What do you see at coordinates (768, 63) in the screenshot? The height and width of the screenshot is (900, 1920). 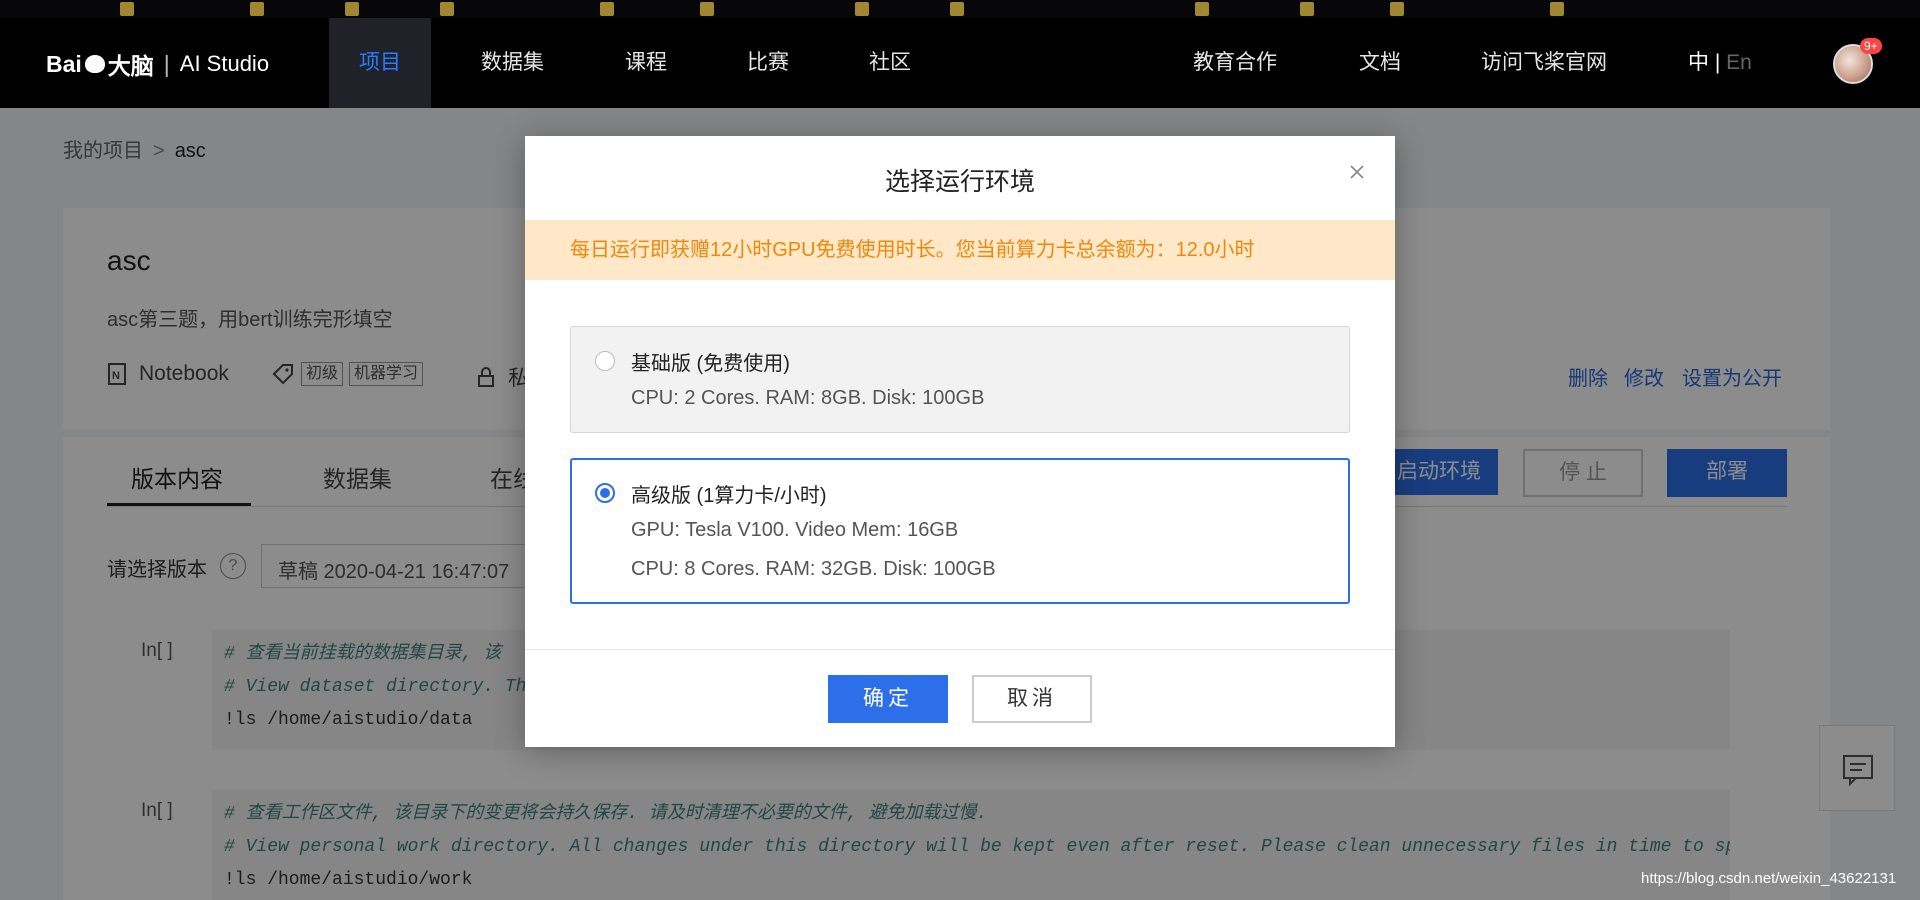 I see `nav-item-competitions: 比赛` at bounding box center [768, 63].